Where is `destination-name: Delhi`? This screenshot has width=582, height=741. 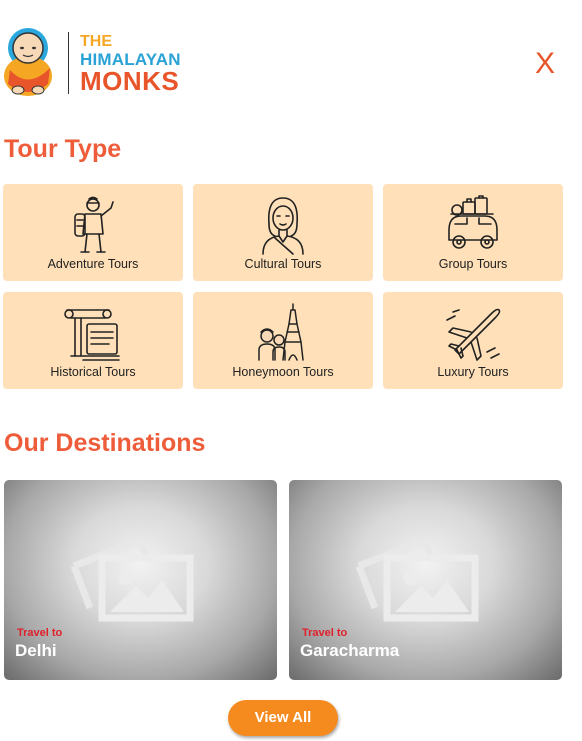 destination-name: Delhi is located at coordinates (36, 650).